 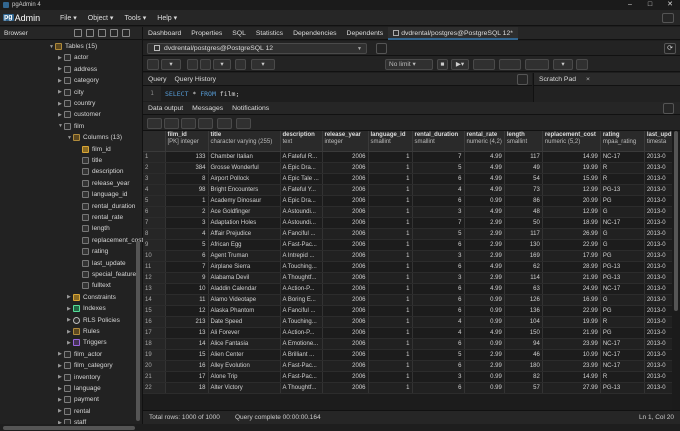 I want to click on table-cell: 27.99, so click(x=571, y=388).